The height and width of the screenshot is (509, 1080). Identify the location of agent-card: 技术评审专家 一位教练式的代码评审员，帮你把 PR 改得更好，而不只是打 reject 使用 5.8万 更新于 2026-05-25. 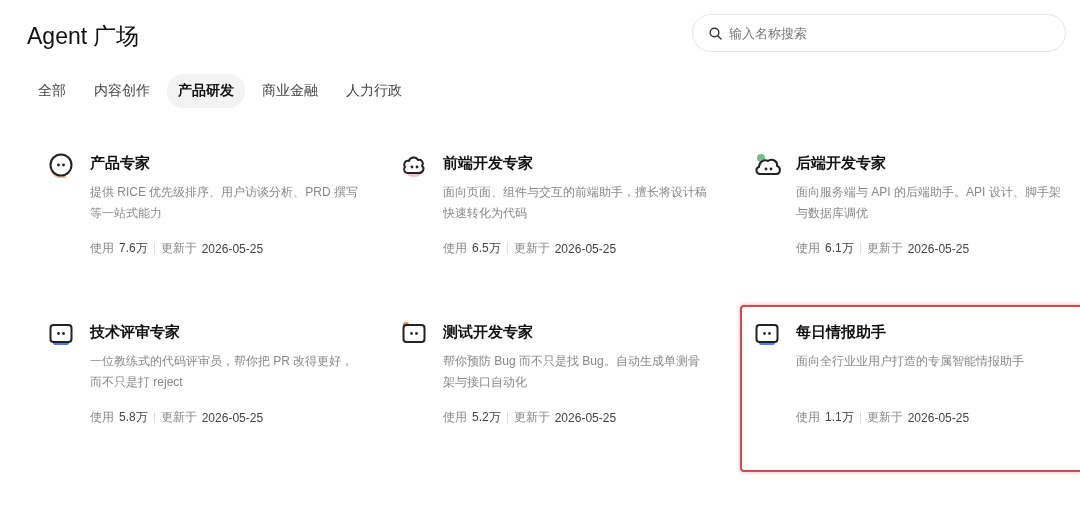
(205, 388).